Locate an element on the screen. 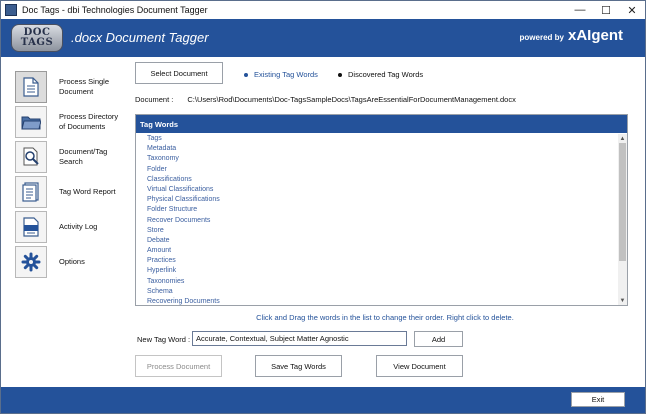 Image resolution: width=646 pixels, height=414 pixels. exit-button: Exit is located at coordinates (598, 399).